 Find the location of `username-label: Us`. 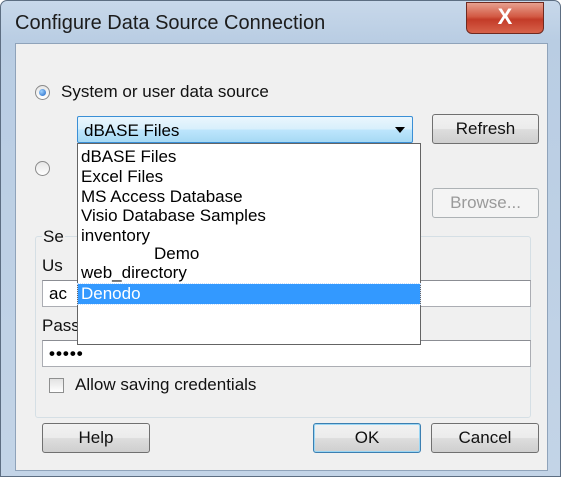

username-label: Us is located at coordinates (52, 265).